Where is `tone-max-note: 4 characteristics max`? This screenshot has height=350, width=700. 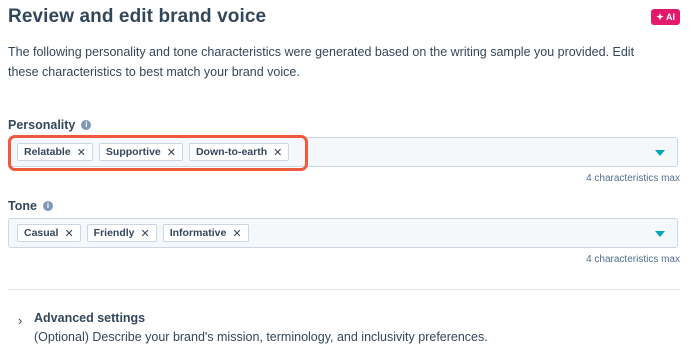 tone-max-note: 4 characteristics max is located at coordinates (633, 259).